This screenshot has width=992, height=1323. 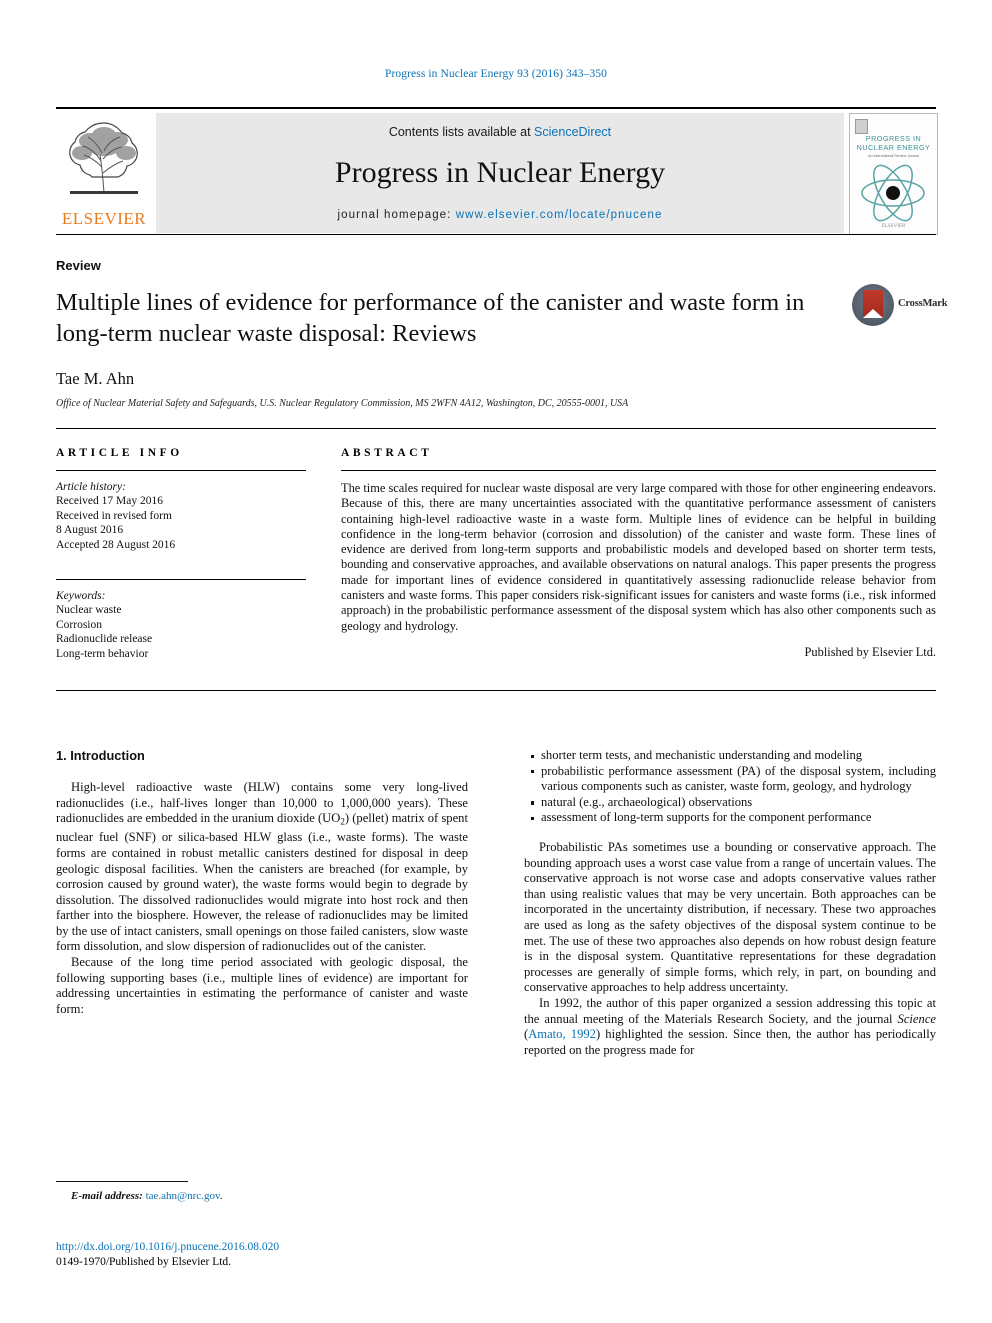 I want to click on article-type: Review, so click(x=78, y=265).